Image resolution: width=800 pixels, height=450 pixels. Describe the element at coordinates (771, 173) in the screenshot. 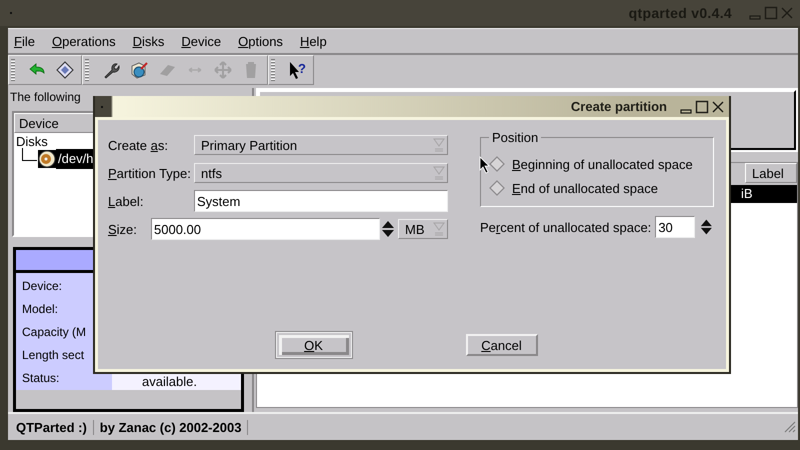

I see `column-header: Label` at that location.